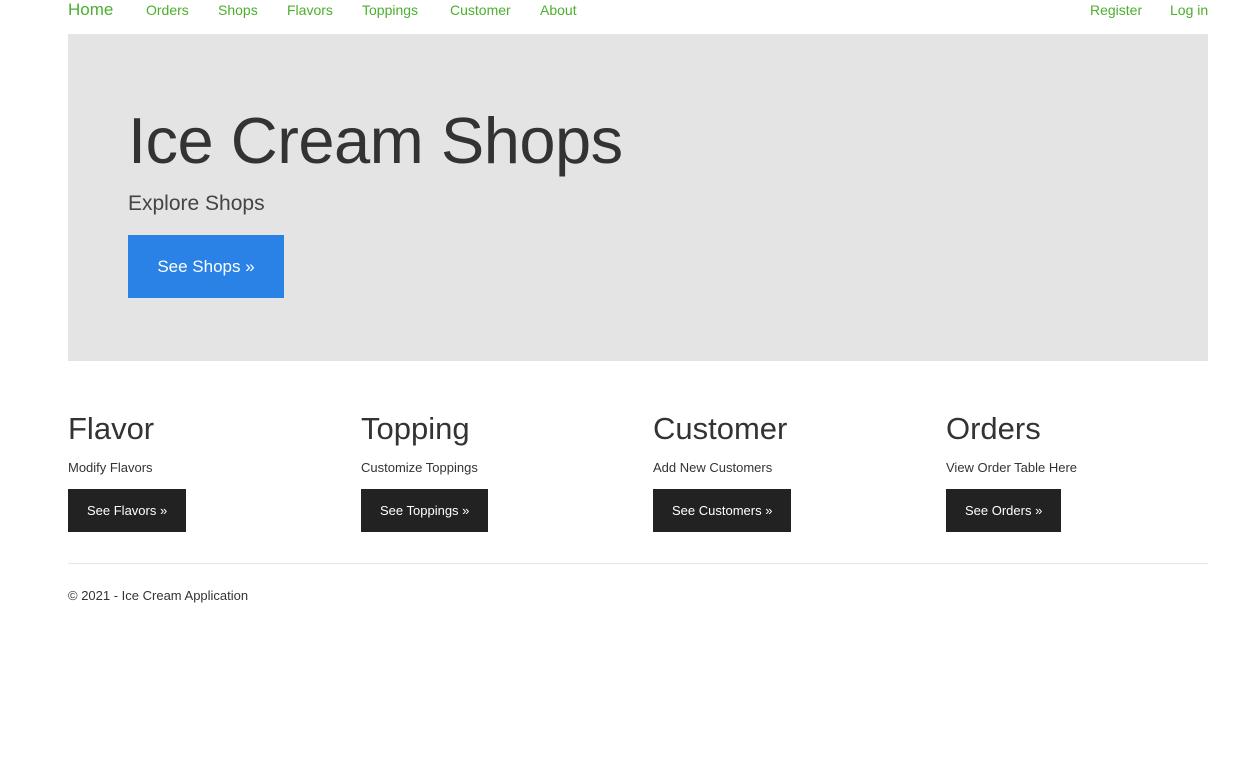 This screenshot has height=765, width=1240. I want to click on nav-link-toppings: Toppings, so click(390, 10).